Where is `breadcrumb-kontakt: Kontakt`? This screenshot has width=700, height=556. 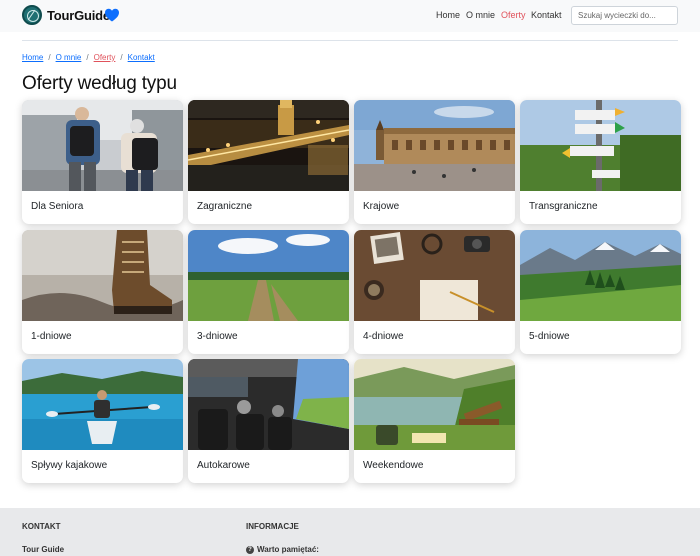 breadcrumb-kontakt: Kontakt is located at coordinates (141, 57).